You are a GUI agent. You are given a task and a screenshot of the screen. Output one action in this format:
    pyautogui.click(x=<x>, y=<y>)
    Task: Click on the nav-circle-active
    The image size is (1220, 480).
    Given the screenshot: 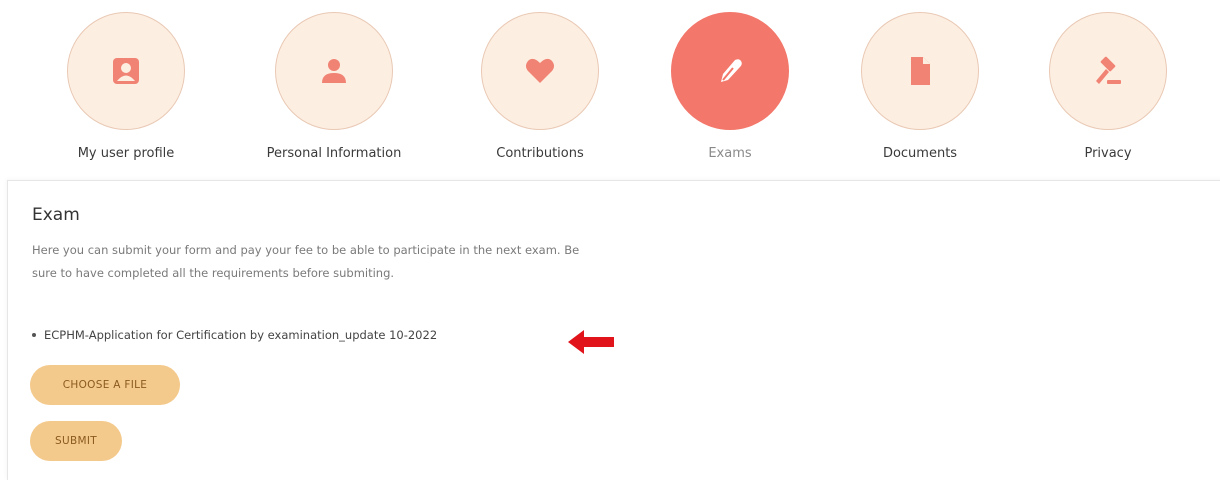 What is the action you would take?
    pyautogui.click(x=730, y=71)
    